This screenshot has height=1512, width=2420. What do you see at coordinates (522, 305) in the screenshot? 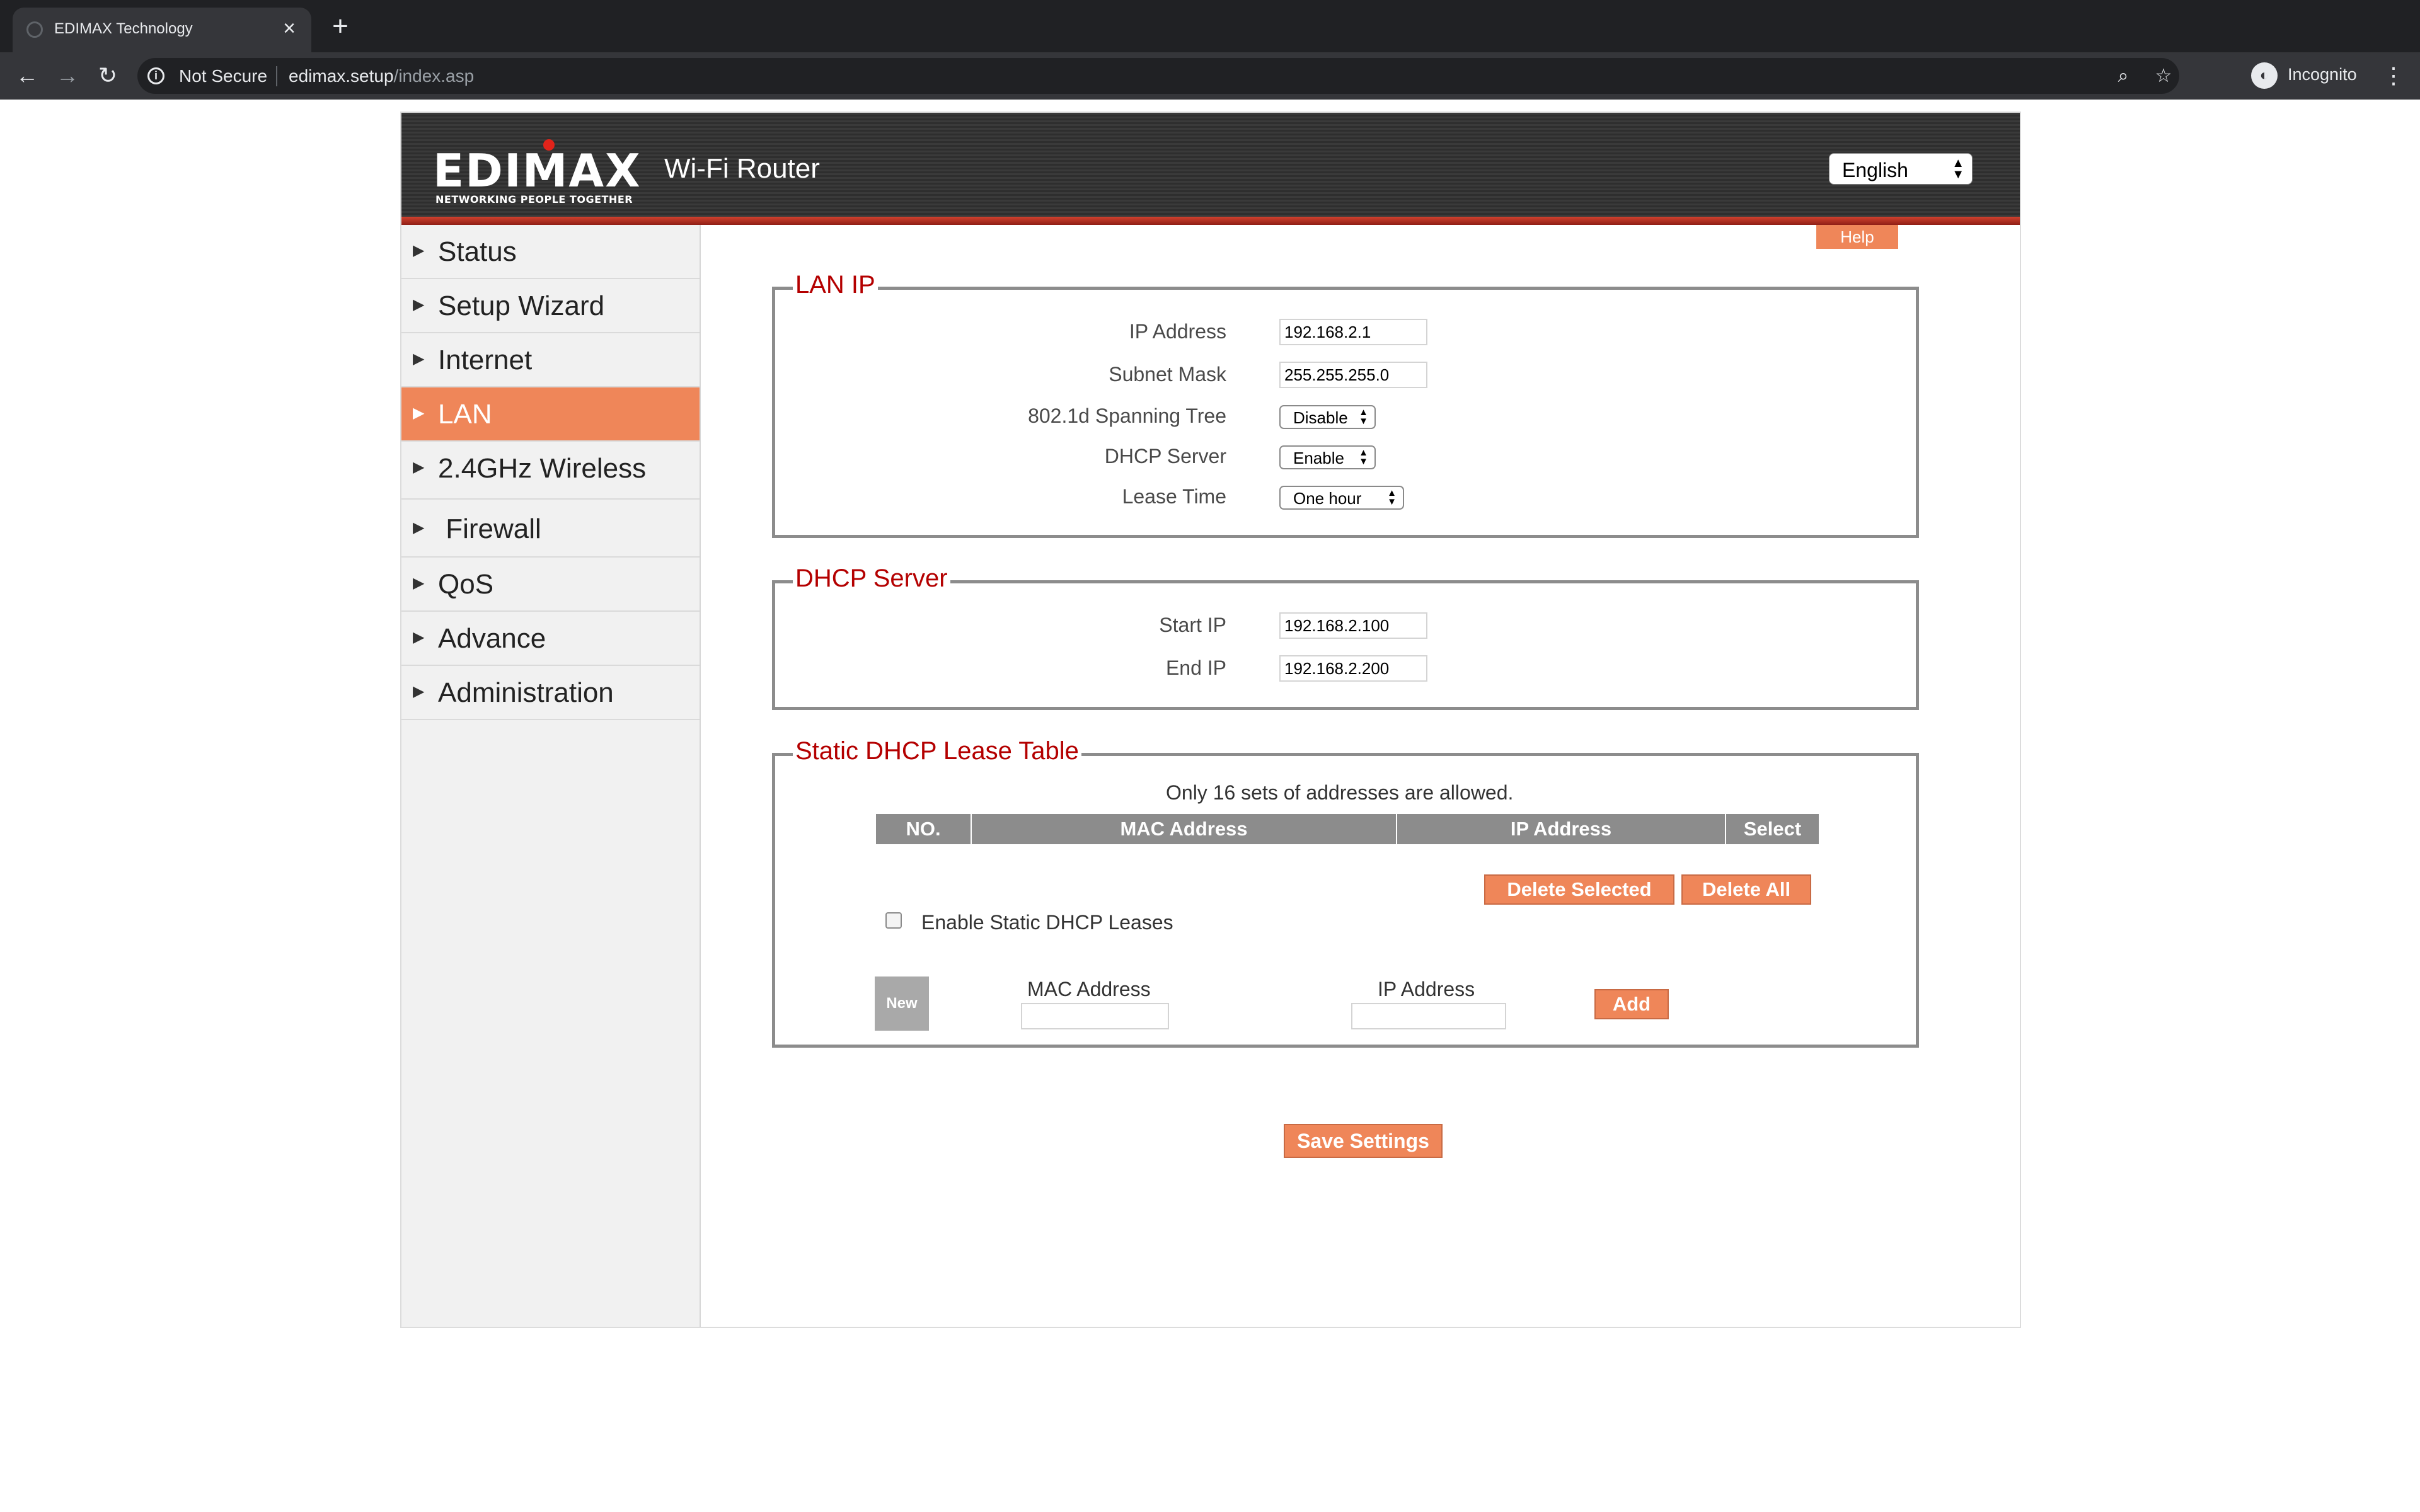
I see `sidebar-item-label: Setup Wizard` at bounding box center [522, 305].